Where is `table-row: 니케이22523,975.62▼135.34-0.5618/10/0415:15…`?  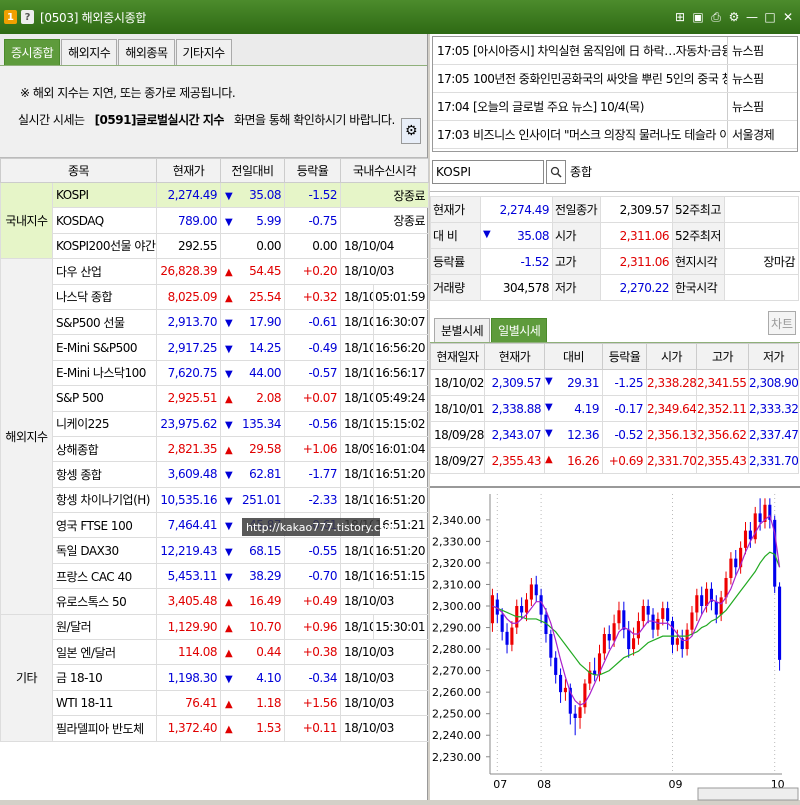 table-row: 니케이22523,975.62▼135.34-0.5618/10/0415:15… is located at coordinates (215, 423).